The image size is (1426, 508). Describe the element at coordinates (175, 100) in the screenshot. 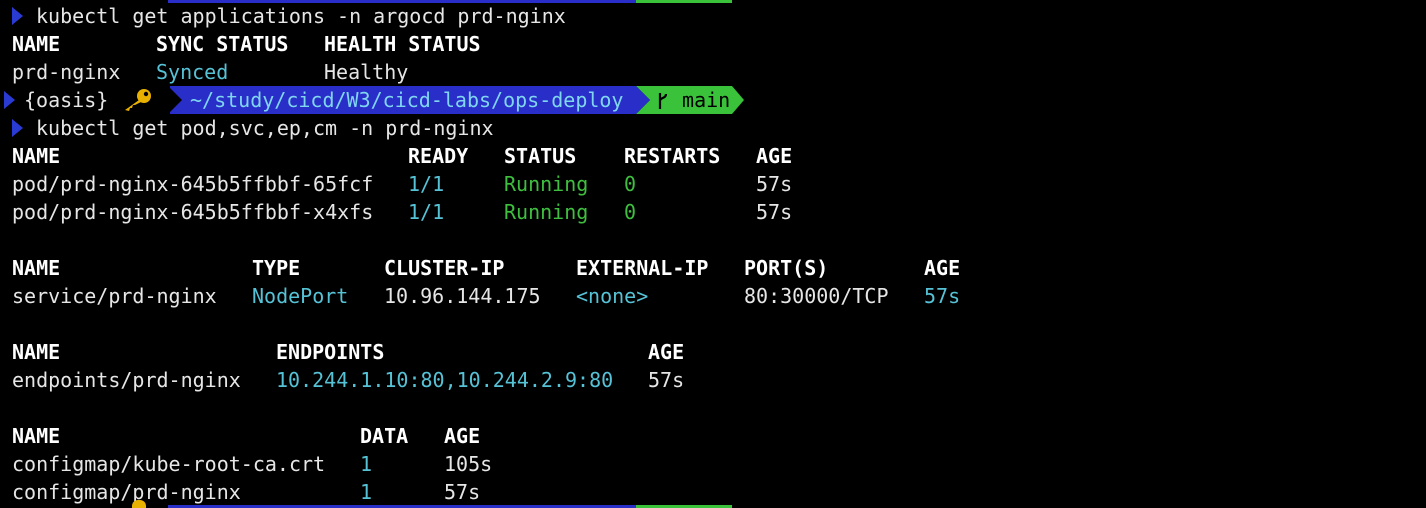

I see `prompt-segment-separator` at that location.